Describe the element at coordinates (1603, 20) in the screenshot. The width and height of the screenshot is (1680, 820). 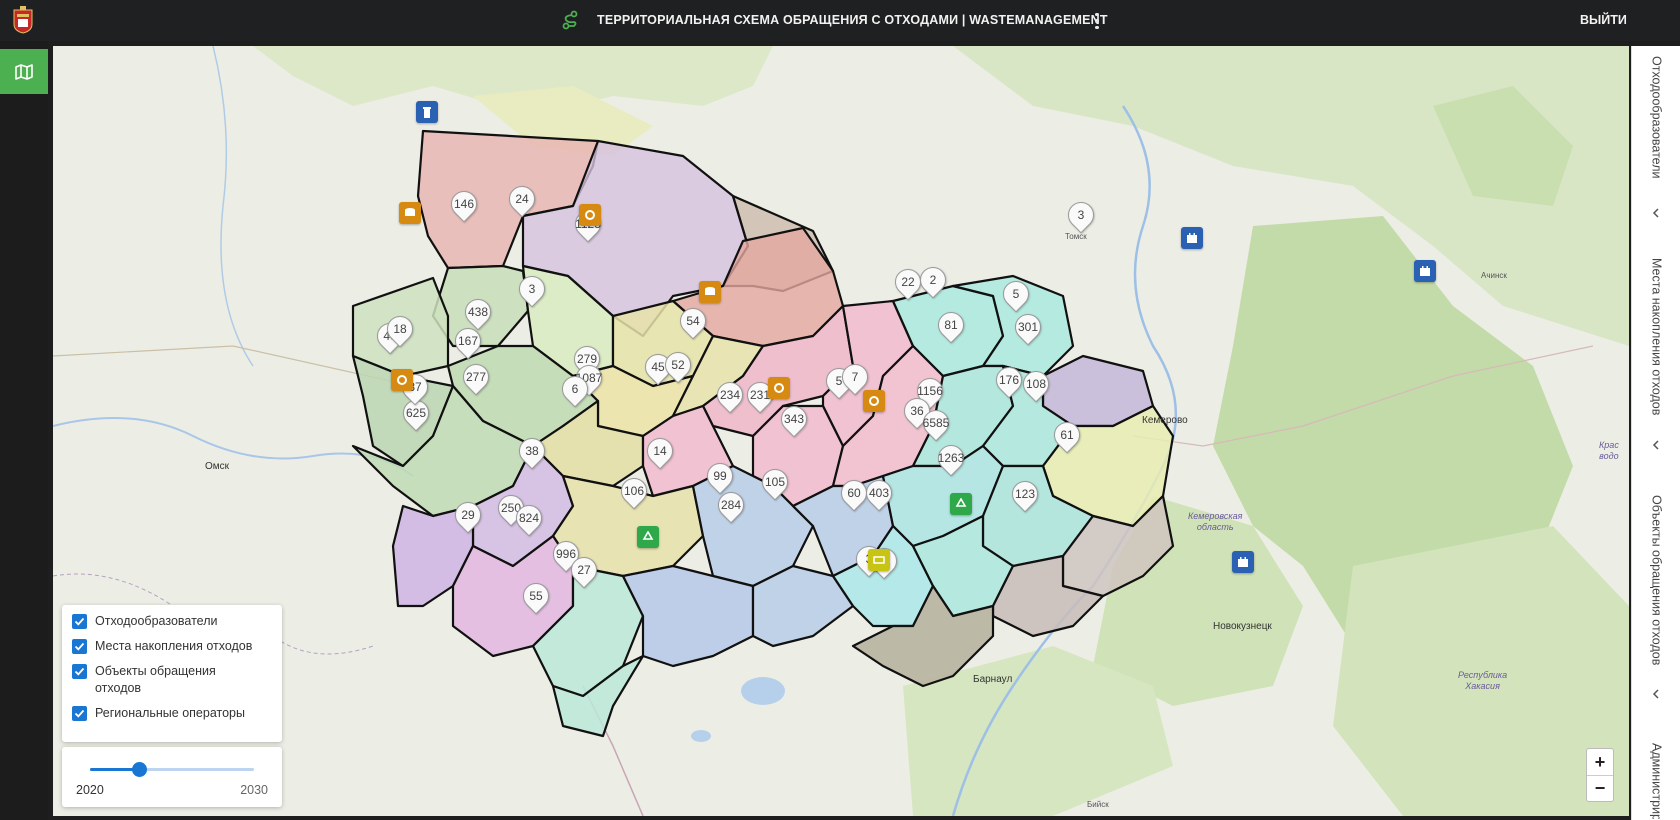
I see `logout-button: ВЫЙТИ` at that location.